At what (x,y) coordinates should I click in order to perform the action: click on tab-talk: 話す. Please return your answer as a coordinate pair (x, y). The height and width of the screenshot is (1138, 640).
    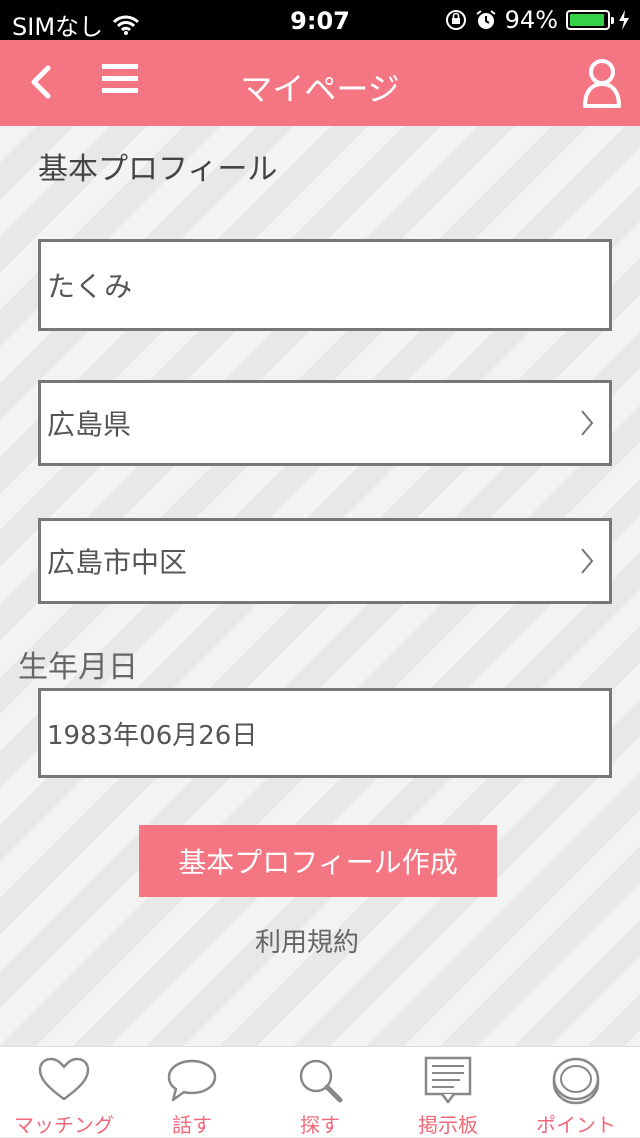
    Looking at the image, I should click on (192, 1094).